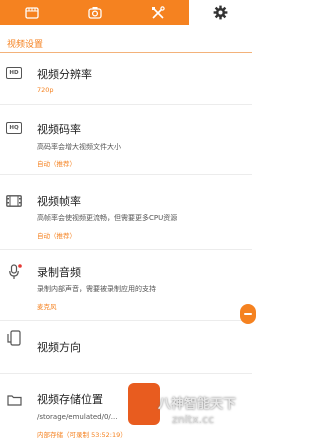  What do you see at coordinates (45, 90) in the screenshot?
I see `resolution-value: 720p` at bounding box center [45, 90].